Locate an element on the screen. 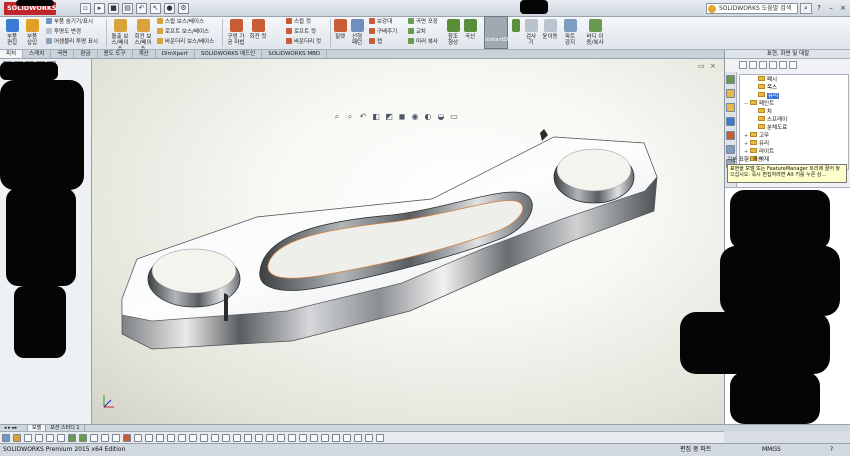  circle-icon is located at coordinates (50, 438).